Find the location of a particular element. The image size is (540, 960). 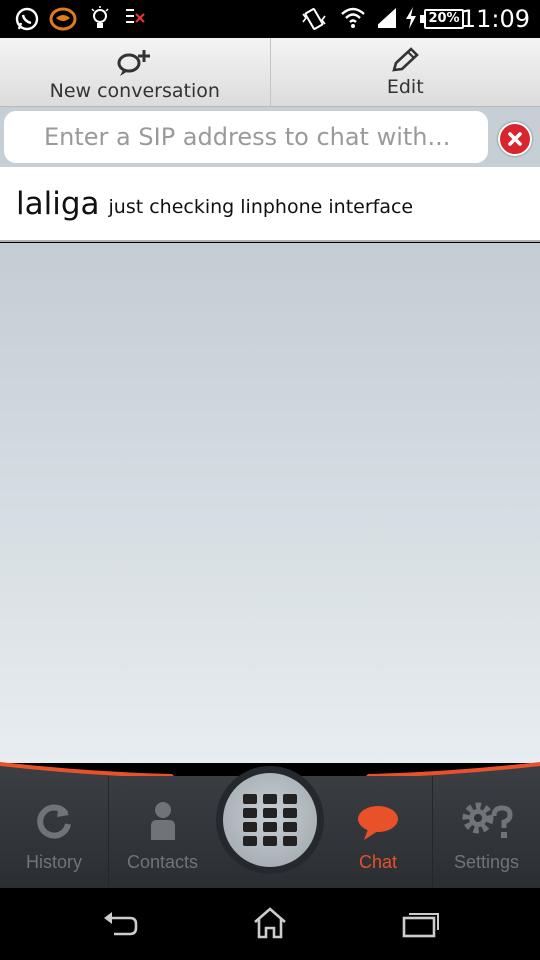

dialer-button is located at coordinates (270, 820).